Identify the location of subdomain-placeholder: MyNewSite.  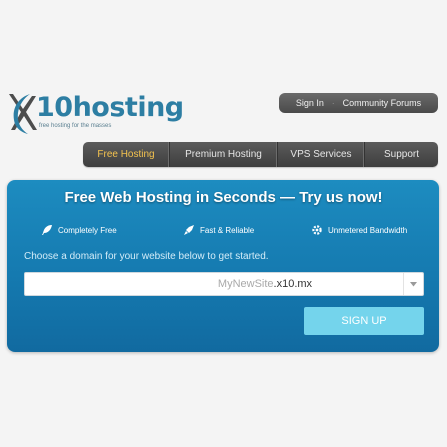
(245, 284).